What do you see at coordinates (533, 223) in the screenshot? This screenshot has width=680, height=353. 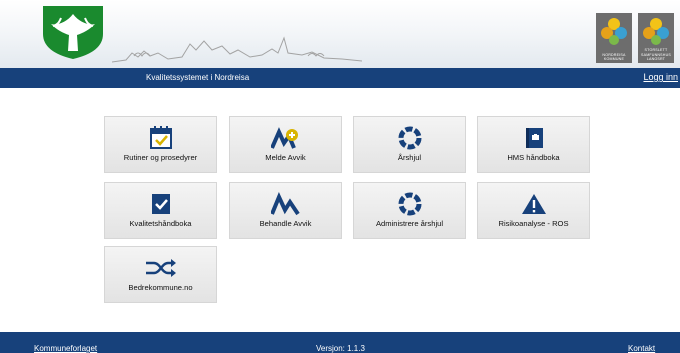 I see `tile-label: Risikoanalyse - ROS` at bounding box center [533, 223].